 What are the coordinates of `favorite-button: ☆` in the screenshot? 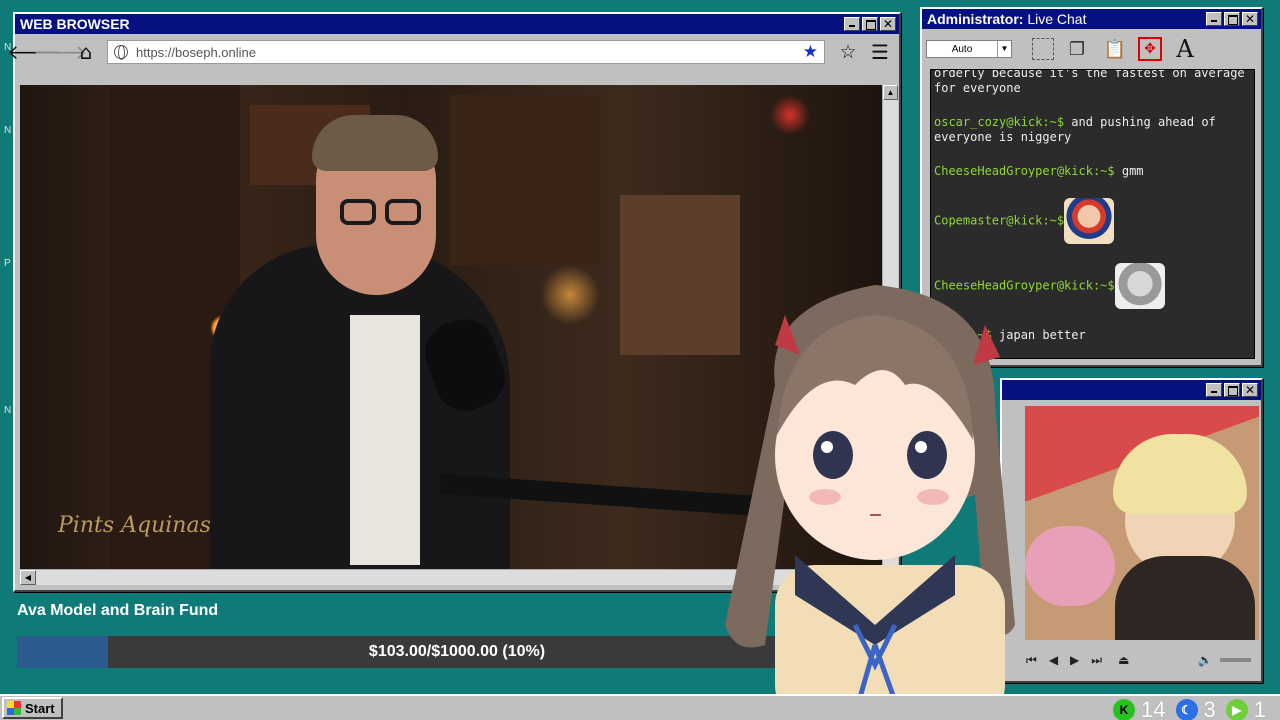 It's located at (848, 52).